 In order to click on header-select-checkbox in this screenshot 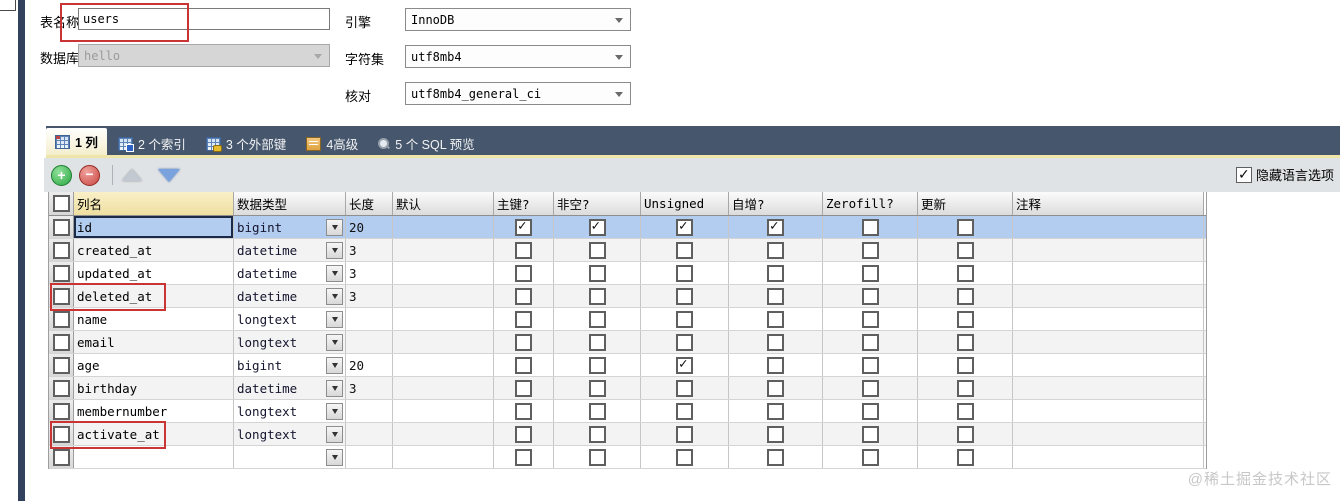, I will do `click(61, 203)`.